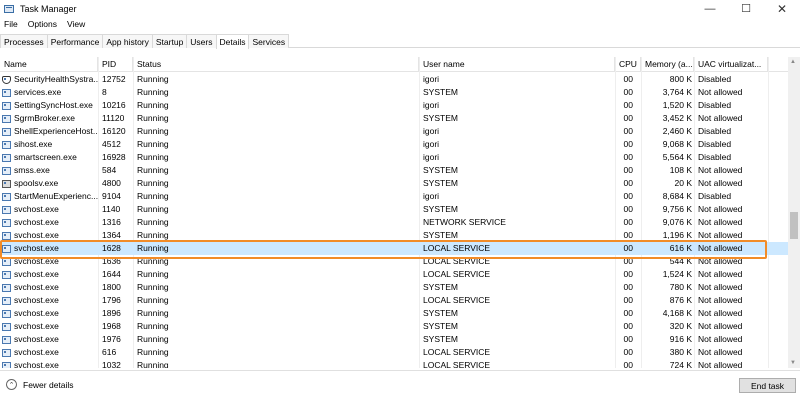  I want to click on chevron-up-icon: ⌃, so click(11, 384).